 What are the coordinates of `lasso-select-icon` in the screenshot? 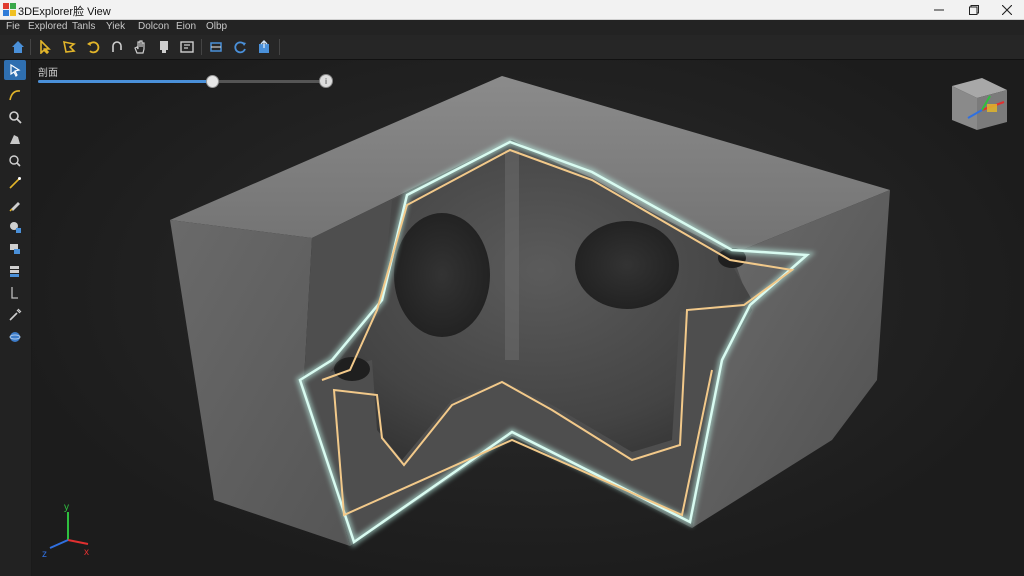 It's located at (69, 46).